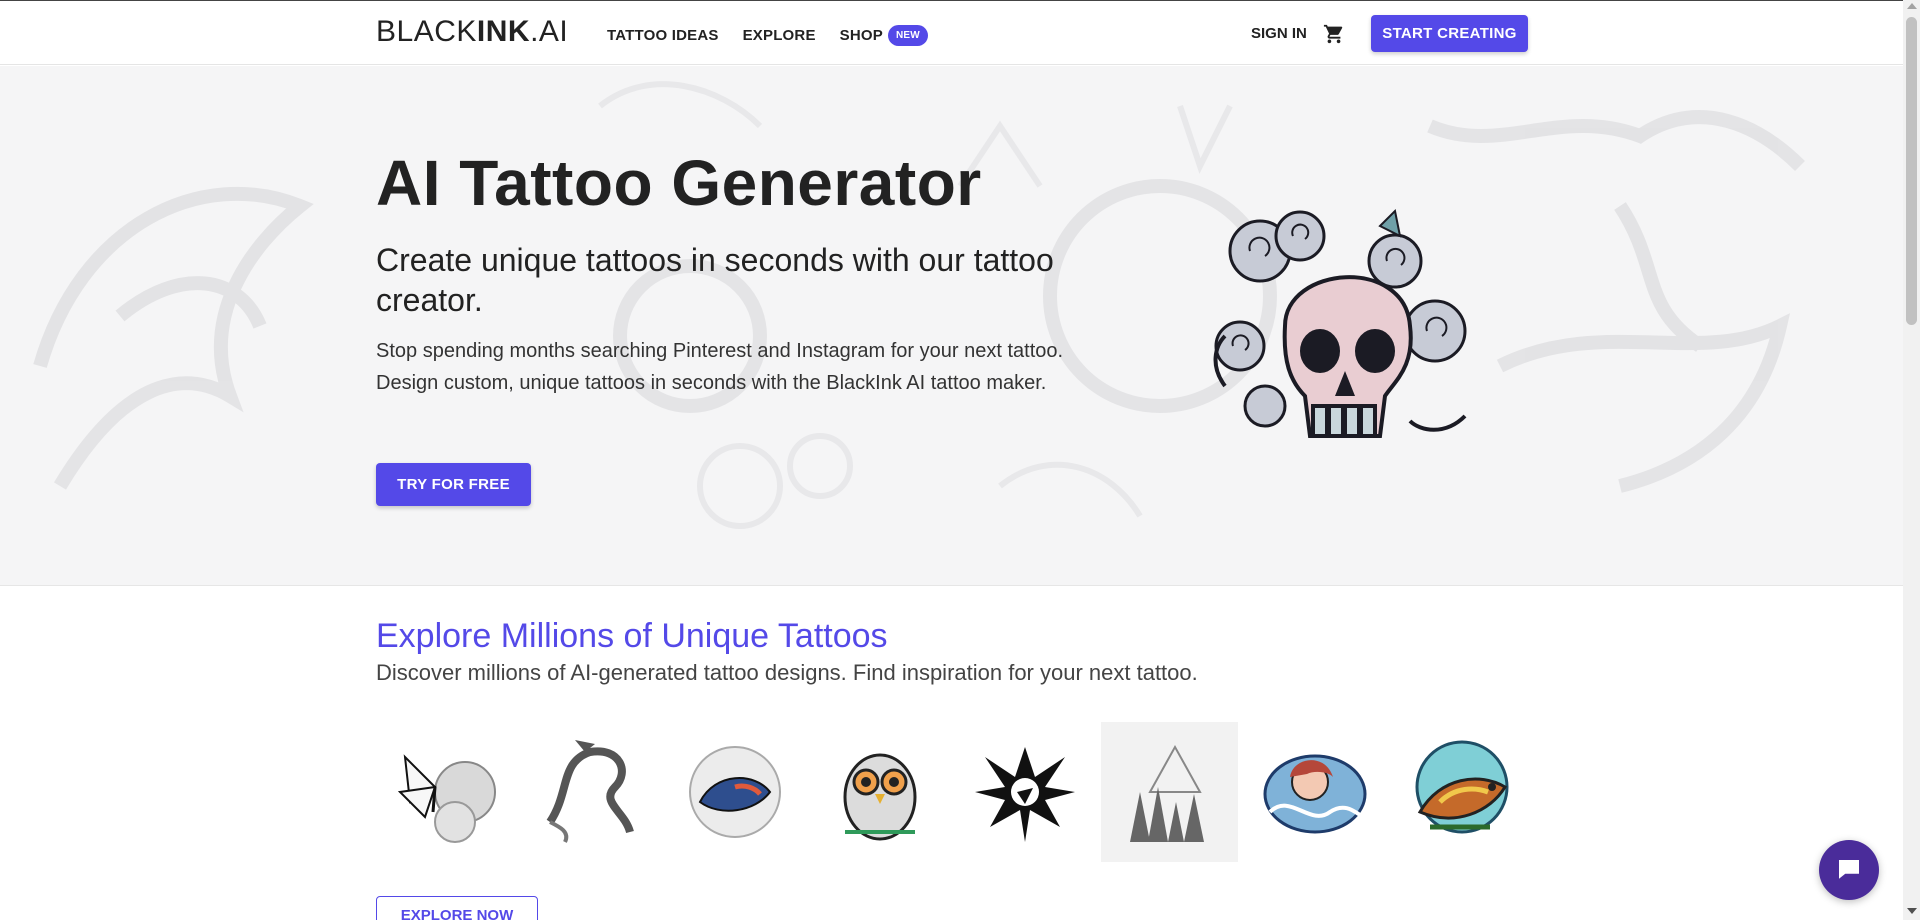  What do you see at coordinates (884, 35) in the screenshot?
I see `nav-shop: SHOP NEW` at bounding box center [884, 35].